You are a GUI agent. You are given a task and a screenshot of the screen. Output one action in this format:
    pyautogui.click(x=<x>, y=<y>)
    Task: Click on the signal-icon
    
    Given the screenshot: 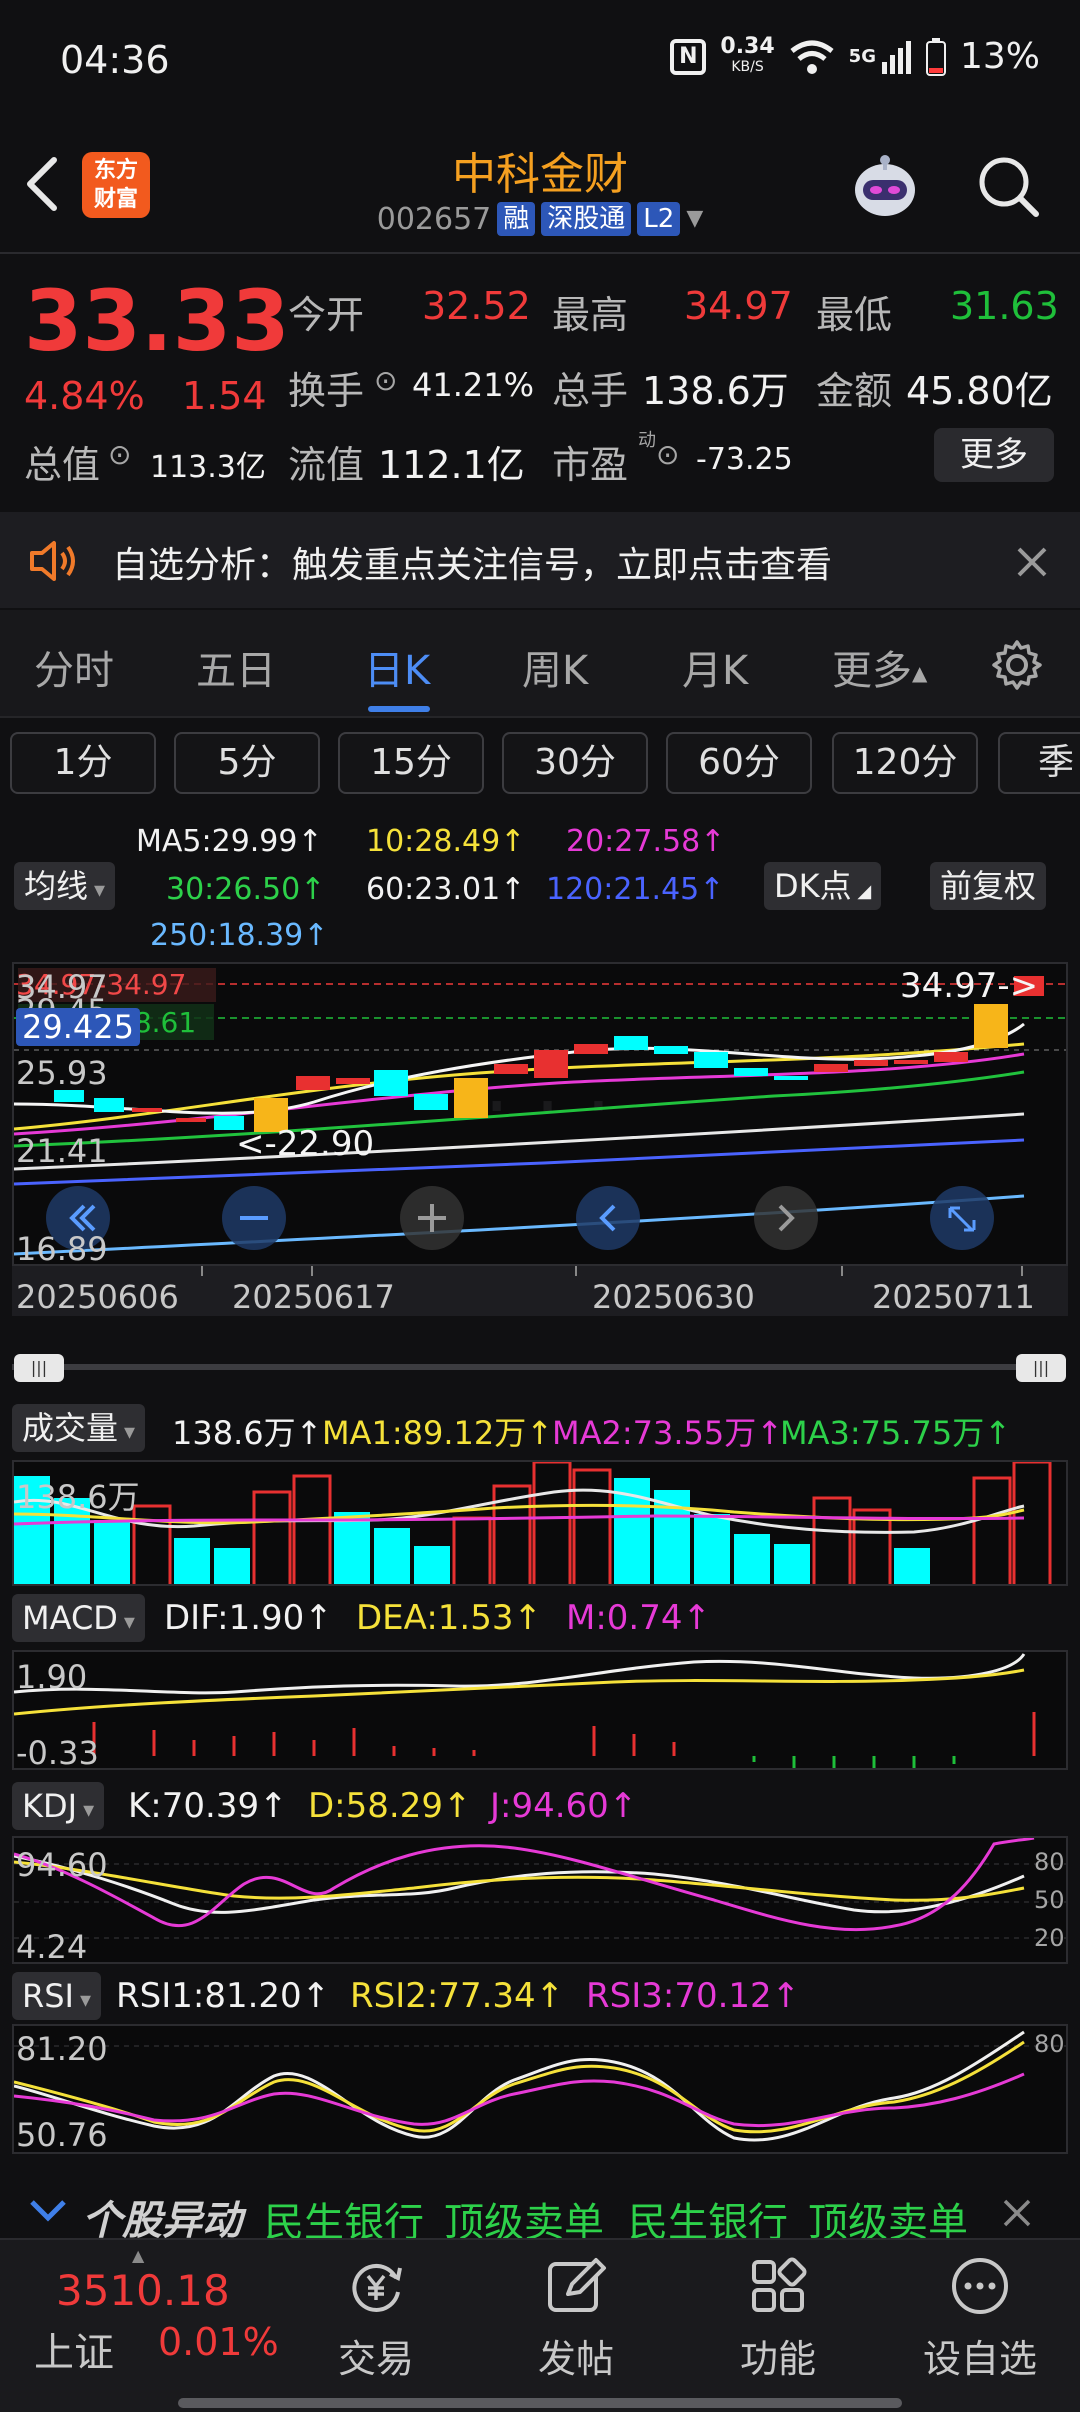 What is the action you would take?
    pyautogui.click(x=896, y=57)
    